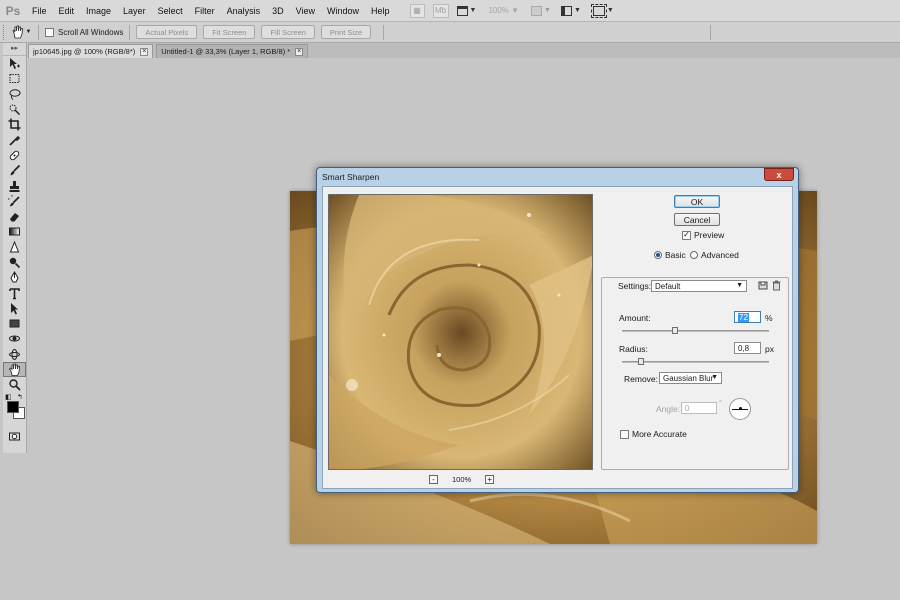 The height and width of the screenshot is (600, 900). What do you see at coordinates (740, 409) in the screenshot?
I see `angle-dial` at bounding box center [740, 409].